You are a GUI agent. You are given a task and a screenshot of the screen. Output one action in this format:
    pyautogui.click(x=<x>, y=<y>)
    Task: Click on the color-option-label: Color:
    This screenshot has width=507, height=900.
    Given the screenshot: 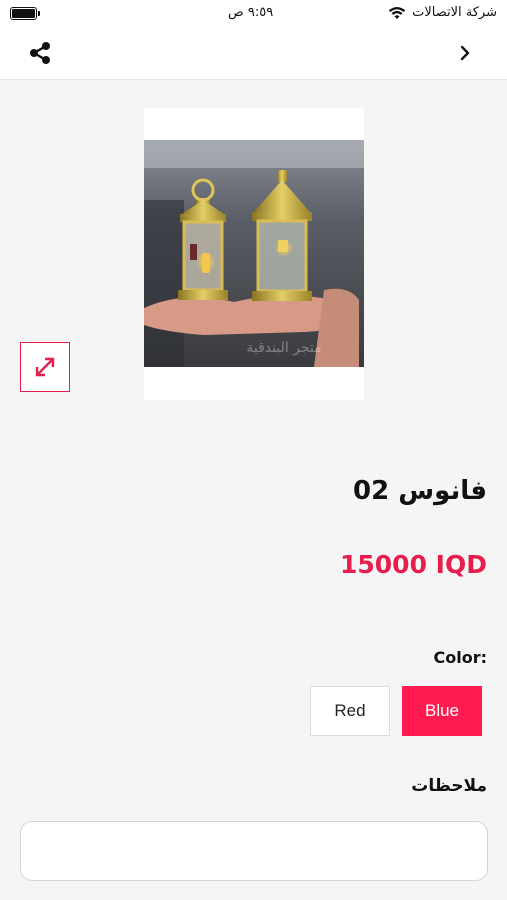 What is the action you would take?
    pyautogui.click(x=460, y=657)
    